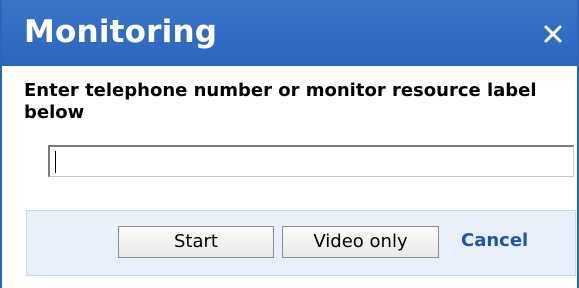 The width and height of the screenshot is (579, 288). I want to click on close-icon, so click(553, 34).